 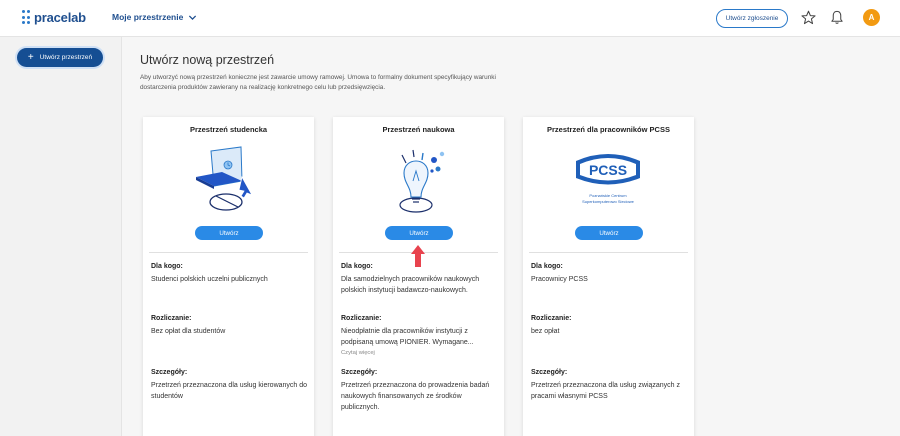 I want to click on pracelab-logo: pracelab, so click(x=54, y=17).